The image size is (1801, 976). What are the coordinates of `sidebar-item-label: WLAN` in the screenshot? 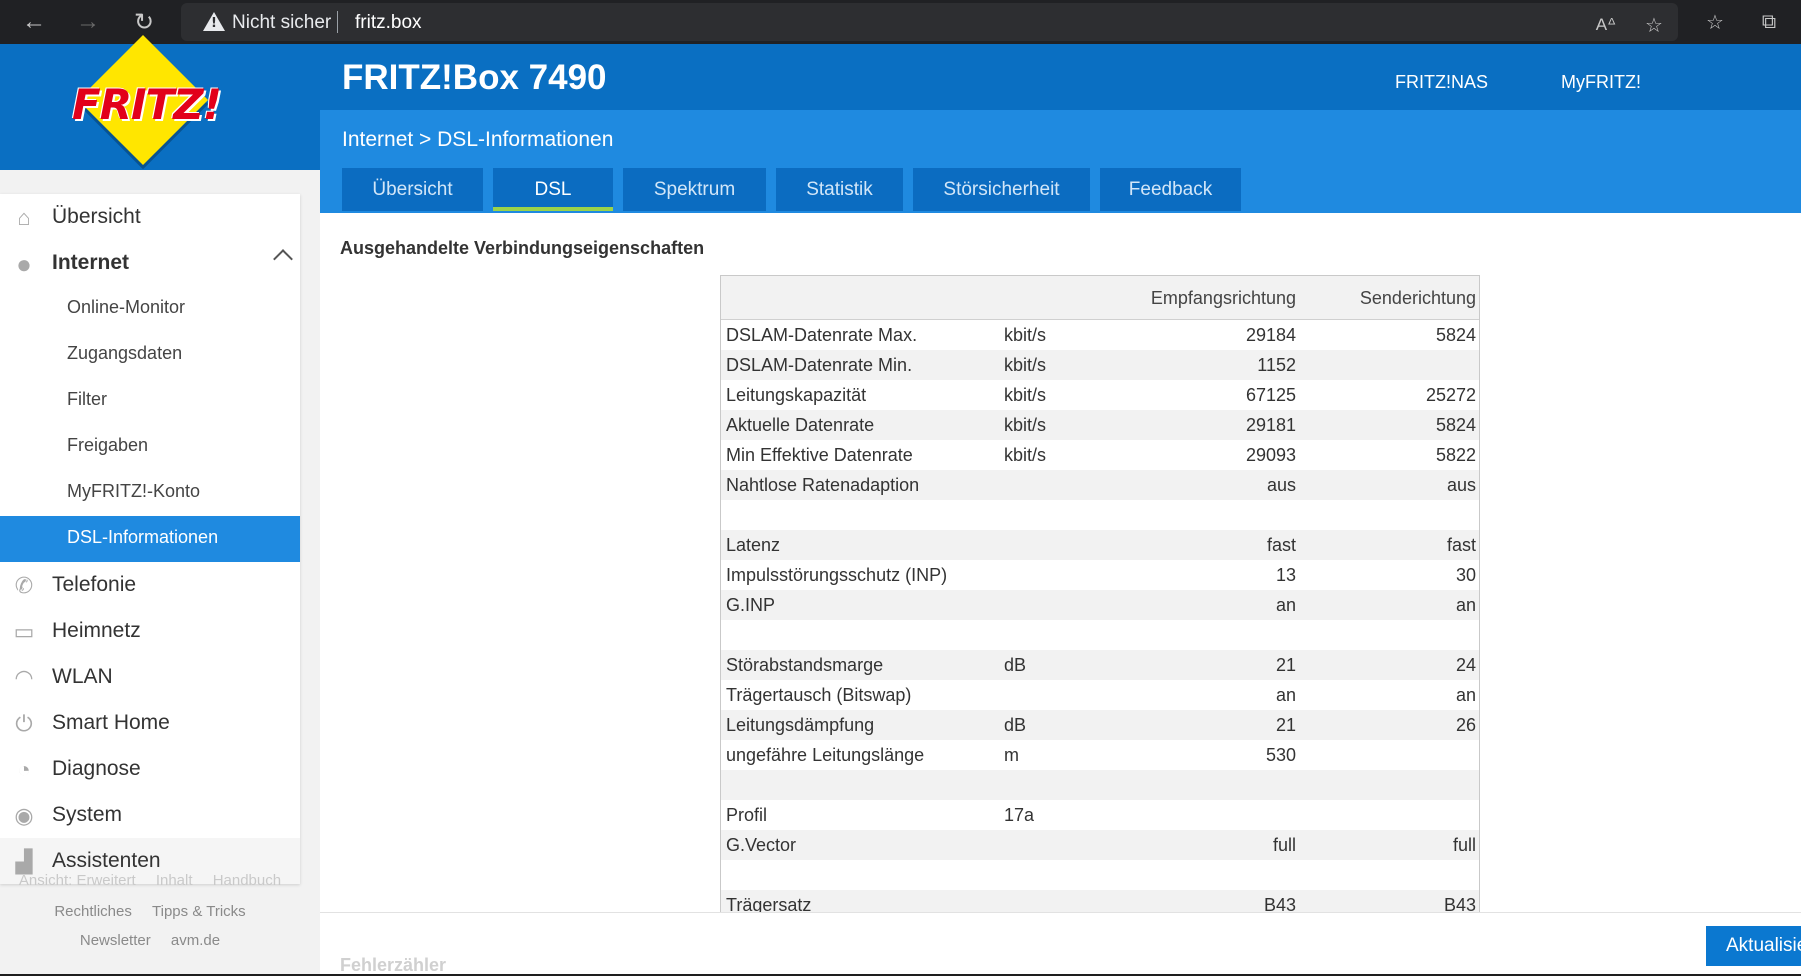 It's located at (82, 676).